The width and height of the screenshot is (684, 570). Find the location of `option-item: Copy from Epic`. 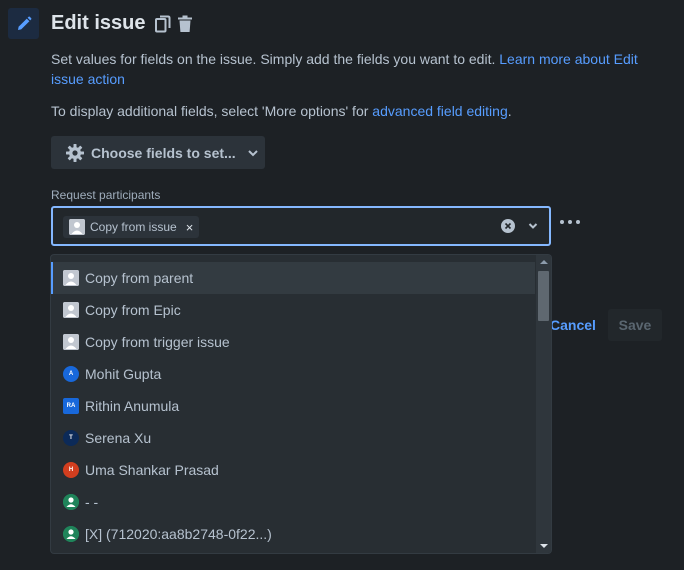

option-item: Copy from Epic is located at coordinates (293, 310).